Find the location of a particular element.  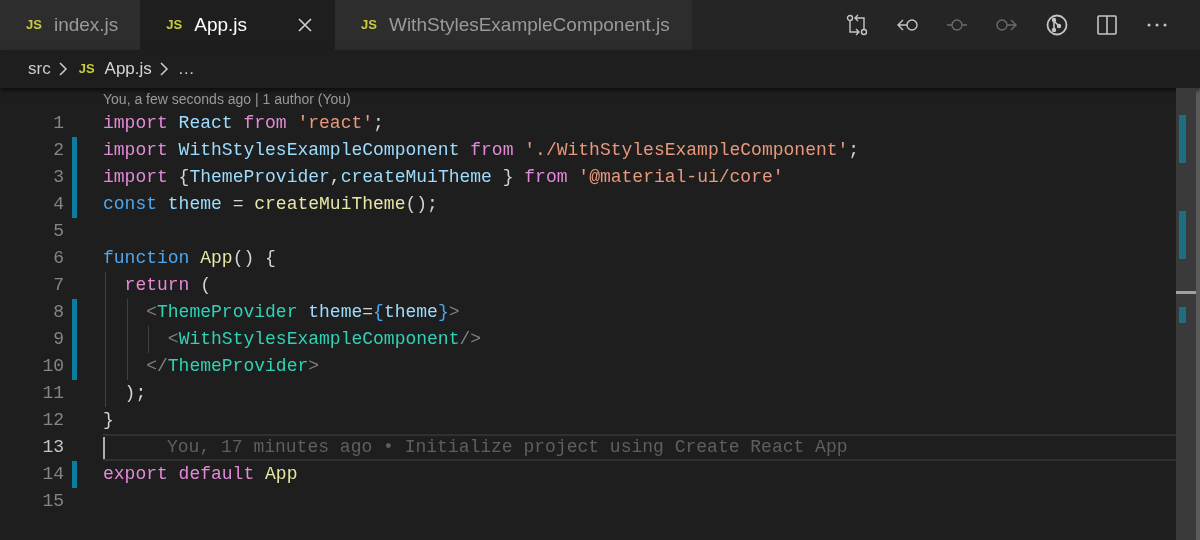

code-line: ); is located at coordinates (135, 393).